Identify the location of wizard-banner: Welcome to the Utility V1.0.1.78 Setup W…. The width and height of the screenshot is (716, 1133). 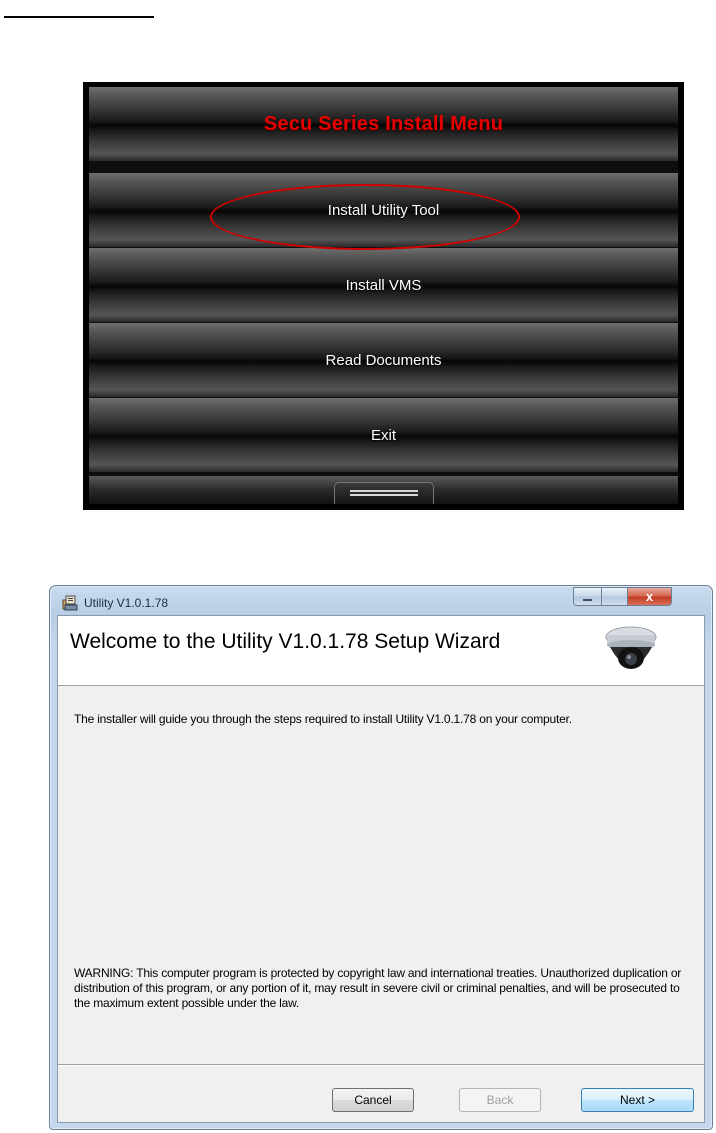
(381, 651).